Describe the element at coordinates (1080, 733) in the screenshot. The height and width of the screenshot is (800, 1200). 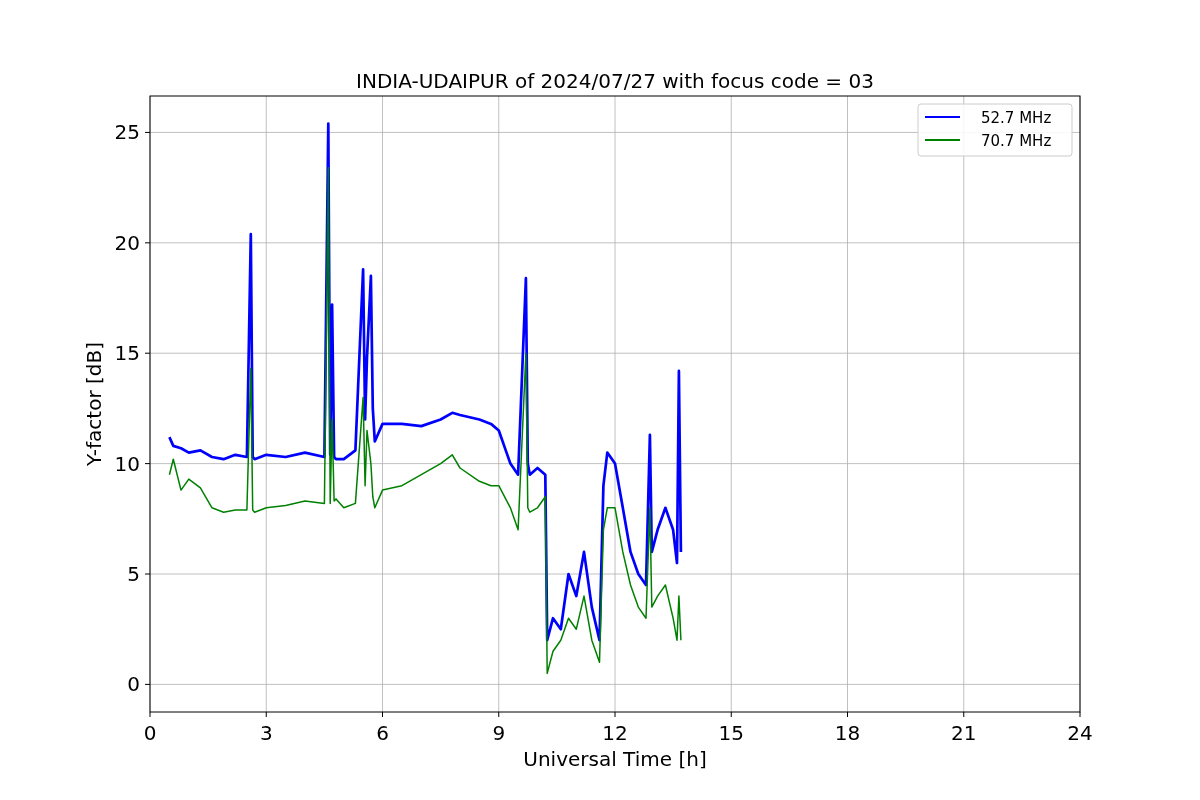
I see `tick-label: 24` at that location.